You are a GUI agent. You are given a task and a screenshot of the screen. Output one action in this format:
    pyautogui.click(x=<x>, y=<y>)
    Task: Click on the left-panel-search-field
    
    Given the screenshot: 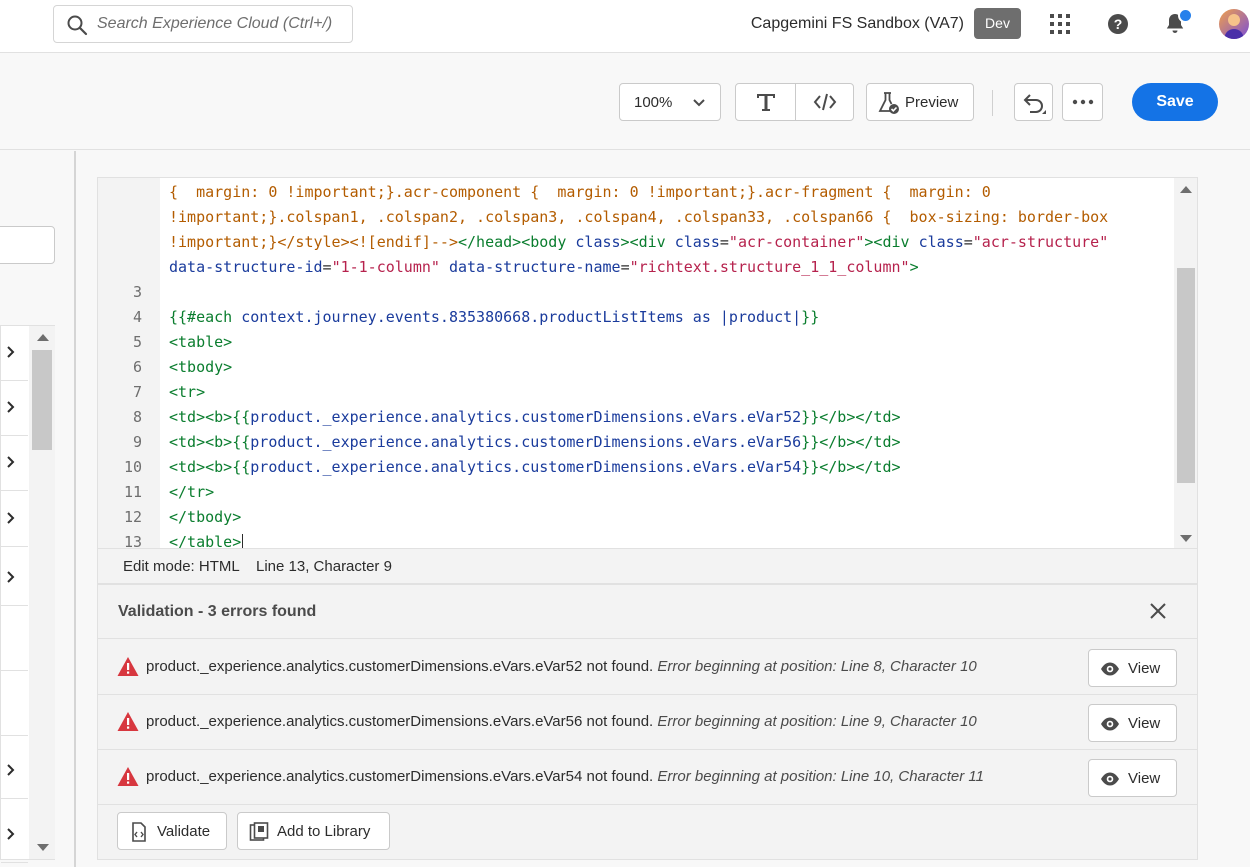 What is the action you would take?
    pyautogui.click(x=27, y=245)
    